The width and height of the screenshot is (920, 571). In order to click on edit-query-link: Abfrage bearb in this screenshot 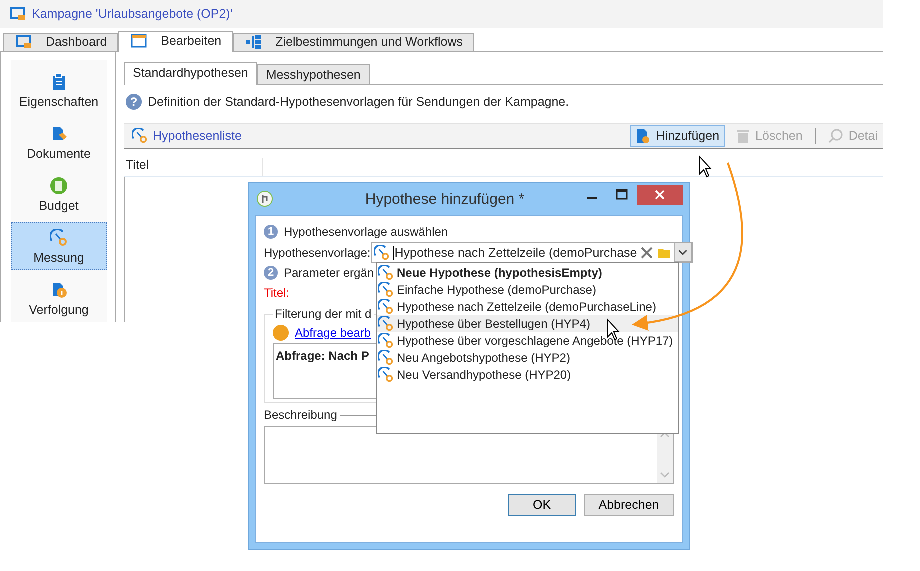, I will do `click(333, 333)`.